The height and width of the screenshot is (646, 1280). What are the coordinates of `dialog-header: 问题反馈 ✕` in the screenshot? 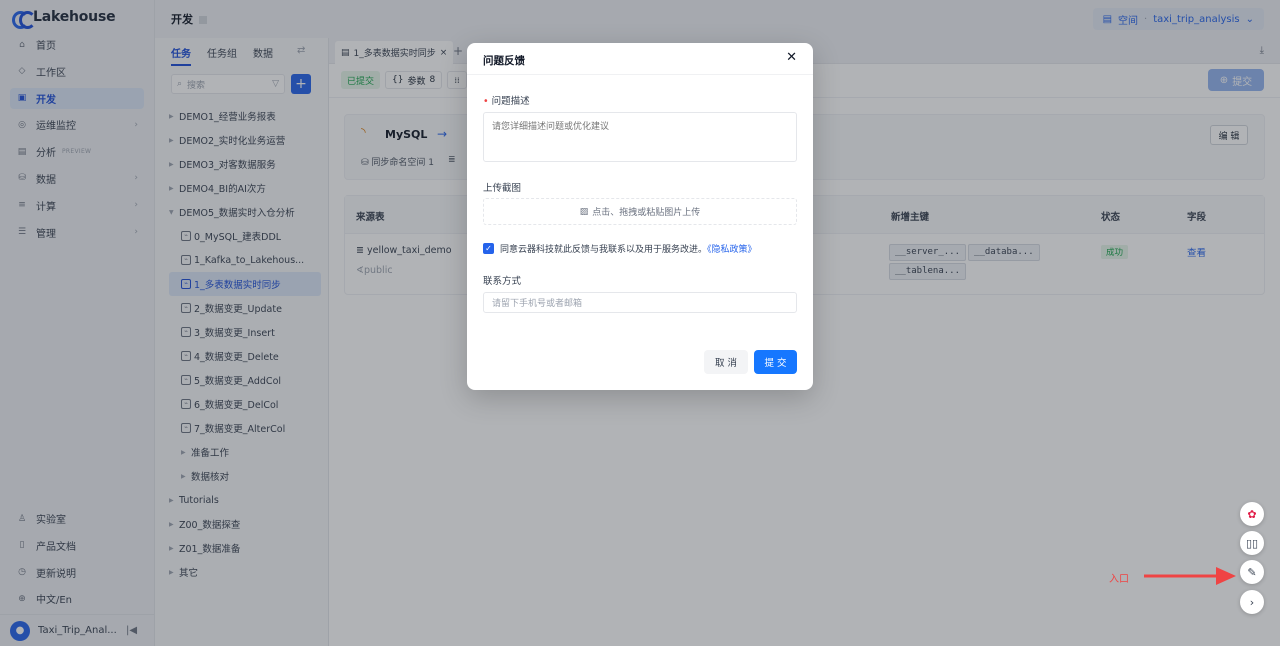 It's located at (640, 59).